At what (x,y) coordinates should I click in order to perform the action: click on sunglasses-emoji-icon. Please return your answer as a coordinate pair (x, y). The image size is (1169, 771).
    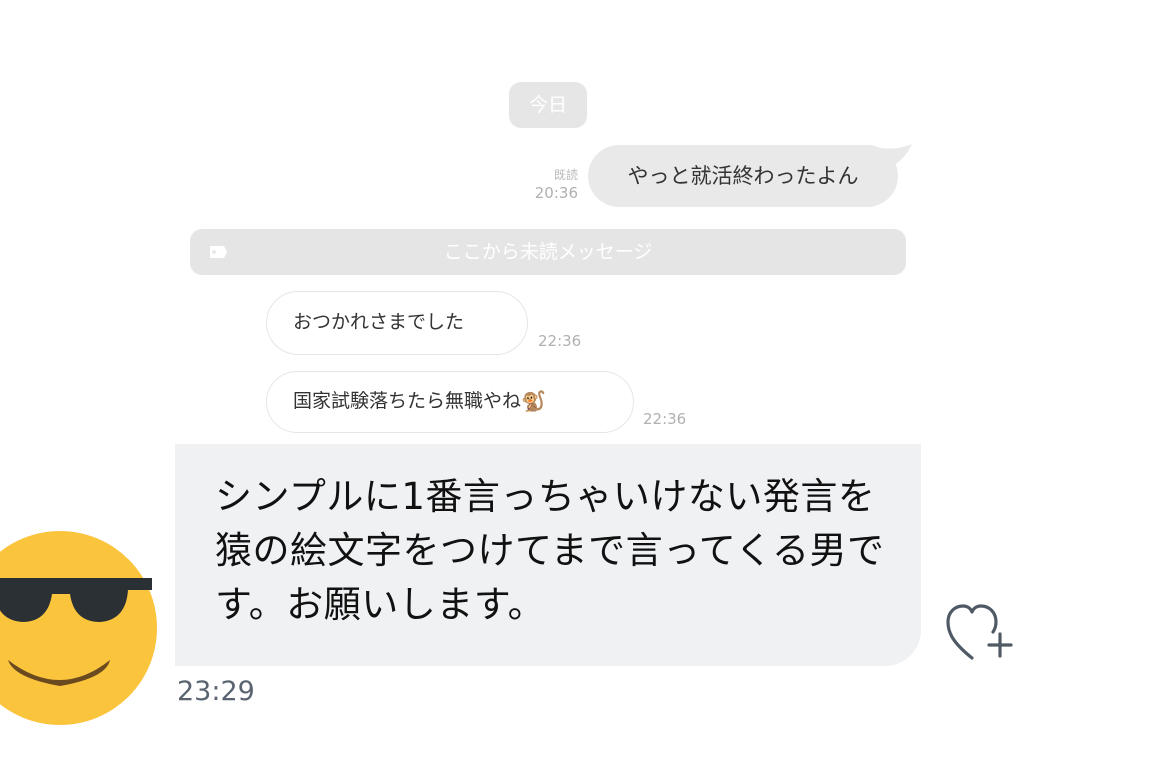
    Looking at the image, I should click on (78, 628).